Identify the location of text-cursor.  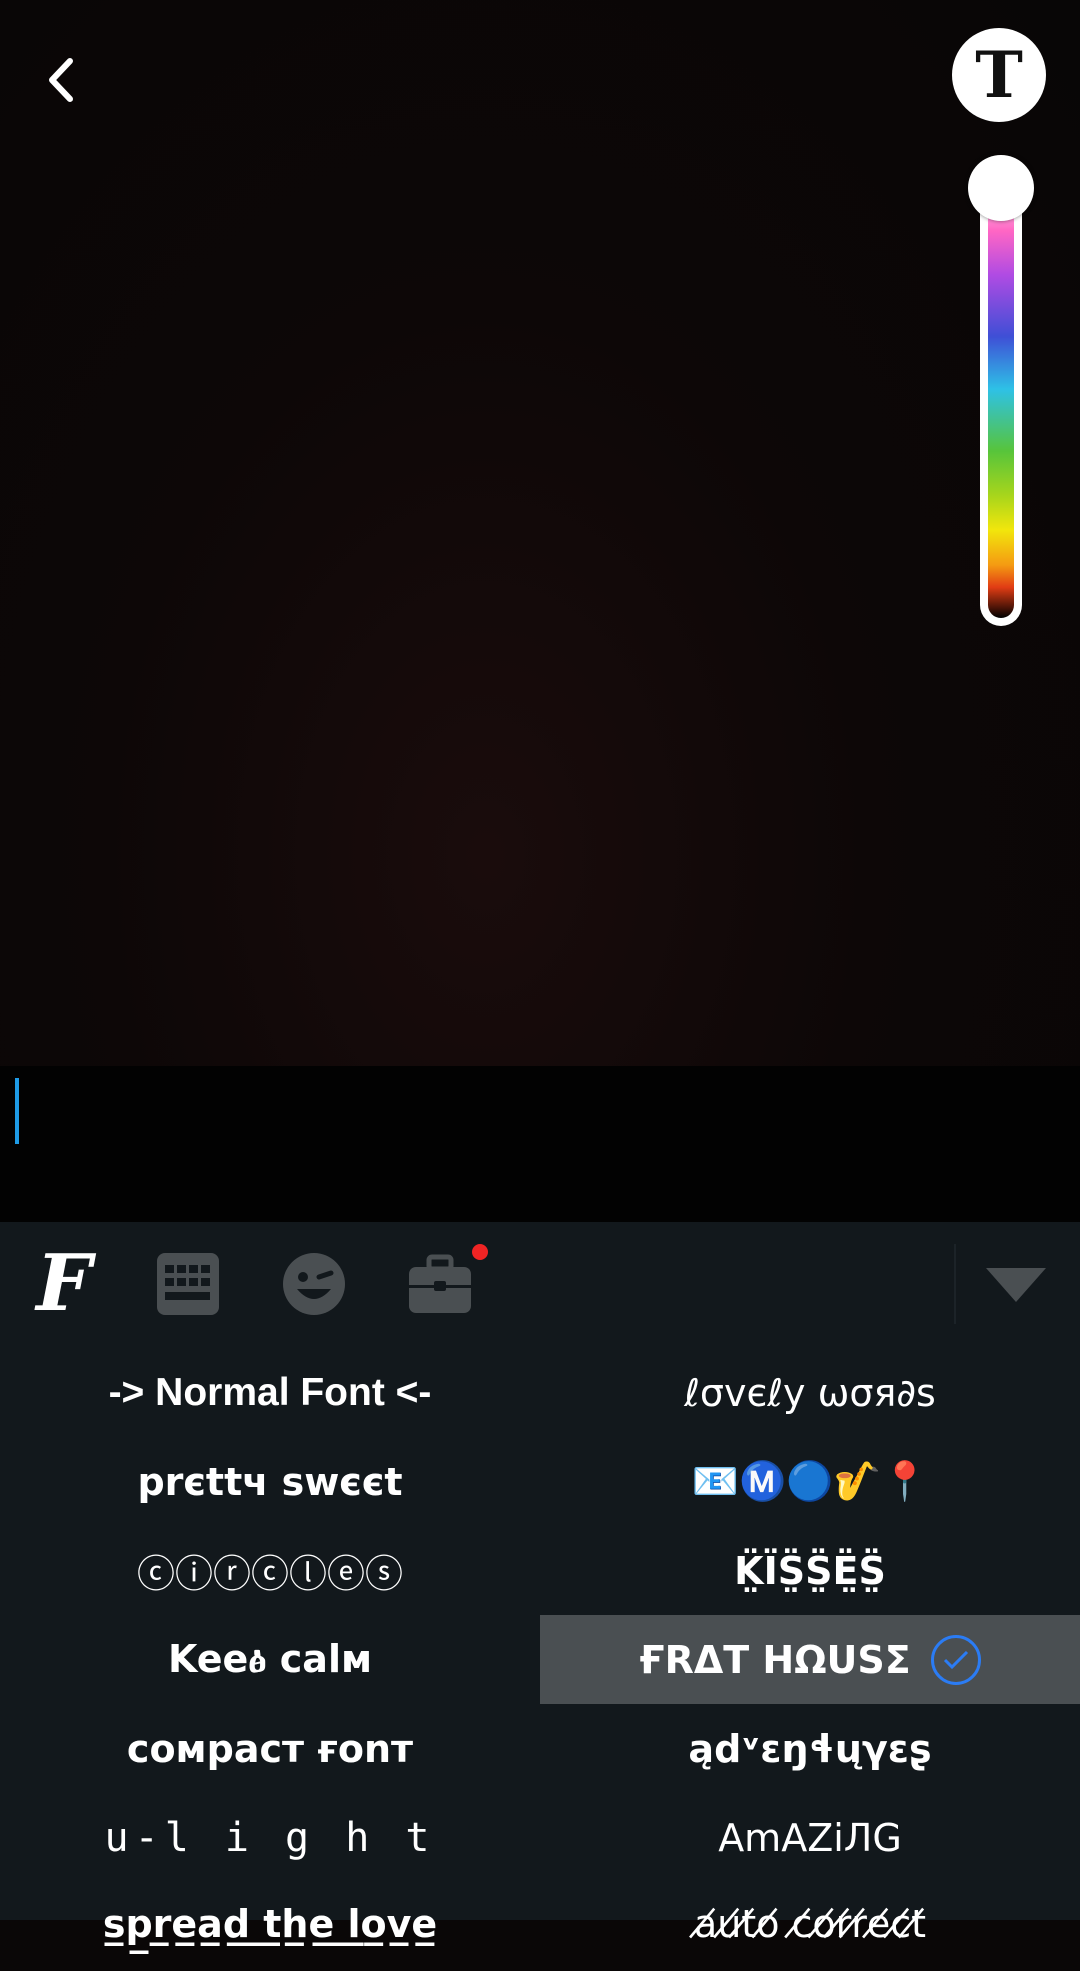
(17, 1111).